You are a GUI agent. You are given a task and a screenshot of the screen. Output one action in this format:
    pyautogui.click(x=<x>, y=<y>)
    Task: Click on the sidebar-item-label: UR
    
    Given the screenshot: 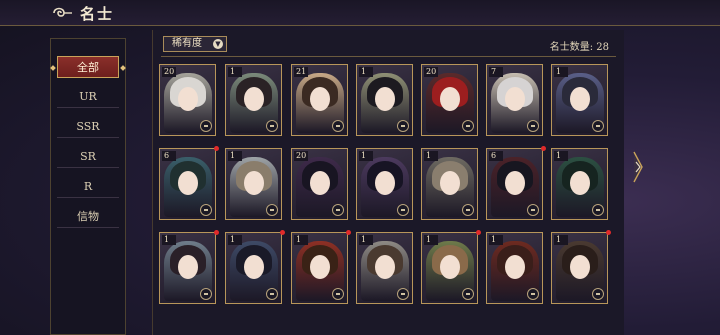 What is the action you would take?
    pyautogui.click(x=88, y=96)
    